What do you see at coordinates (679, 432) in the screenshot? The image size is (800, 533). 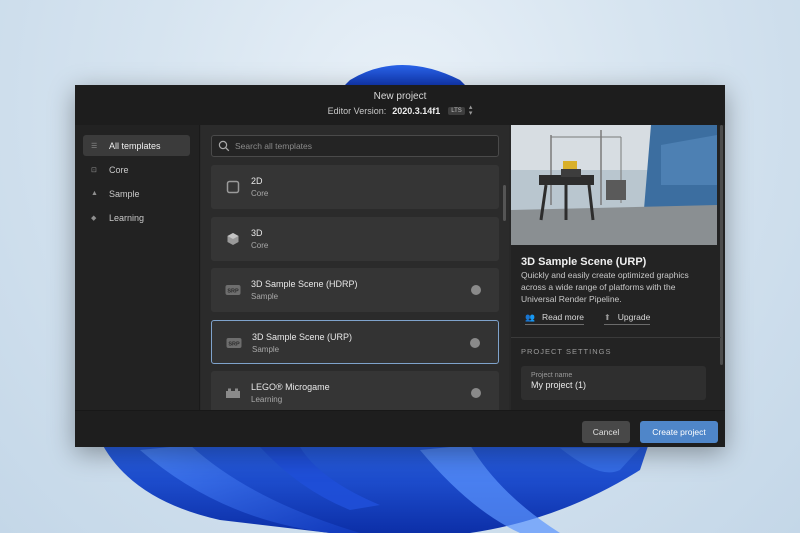 I see `create-project-button: Create project` at bounding box center [679, 432].